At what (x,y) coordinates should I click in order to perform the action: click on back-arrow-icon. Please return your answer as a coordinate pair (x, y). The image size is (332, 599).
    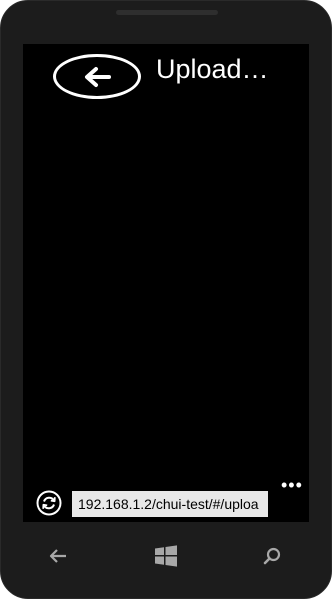
    Looking at the image, I should click on (57, 556).